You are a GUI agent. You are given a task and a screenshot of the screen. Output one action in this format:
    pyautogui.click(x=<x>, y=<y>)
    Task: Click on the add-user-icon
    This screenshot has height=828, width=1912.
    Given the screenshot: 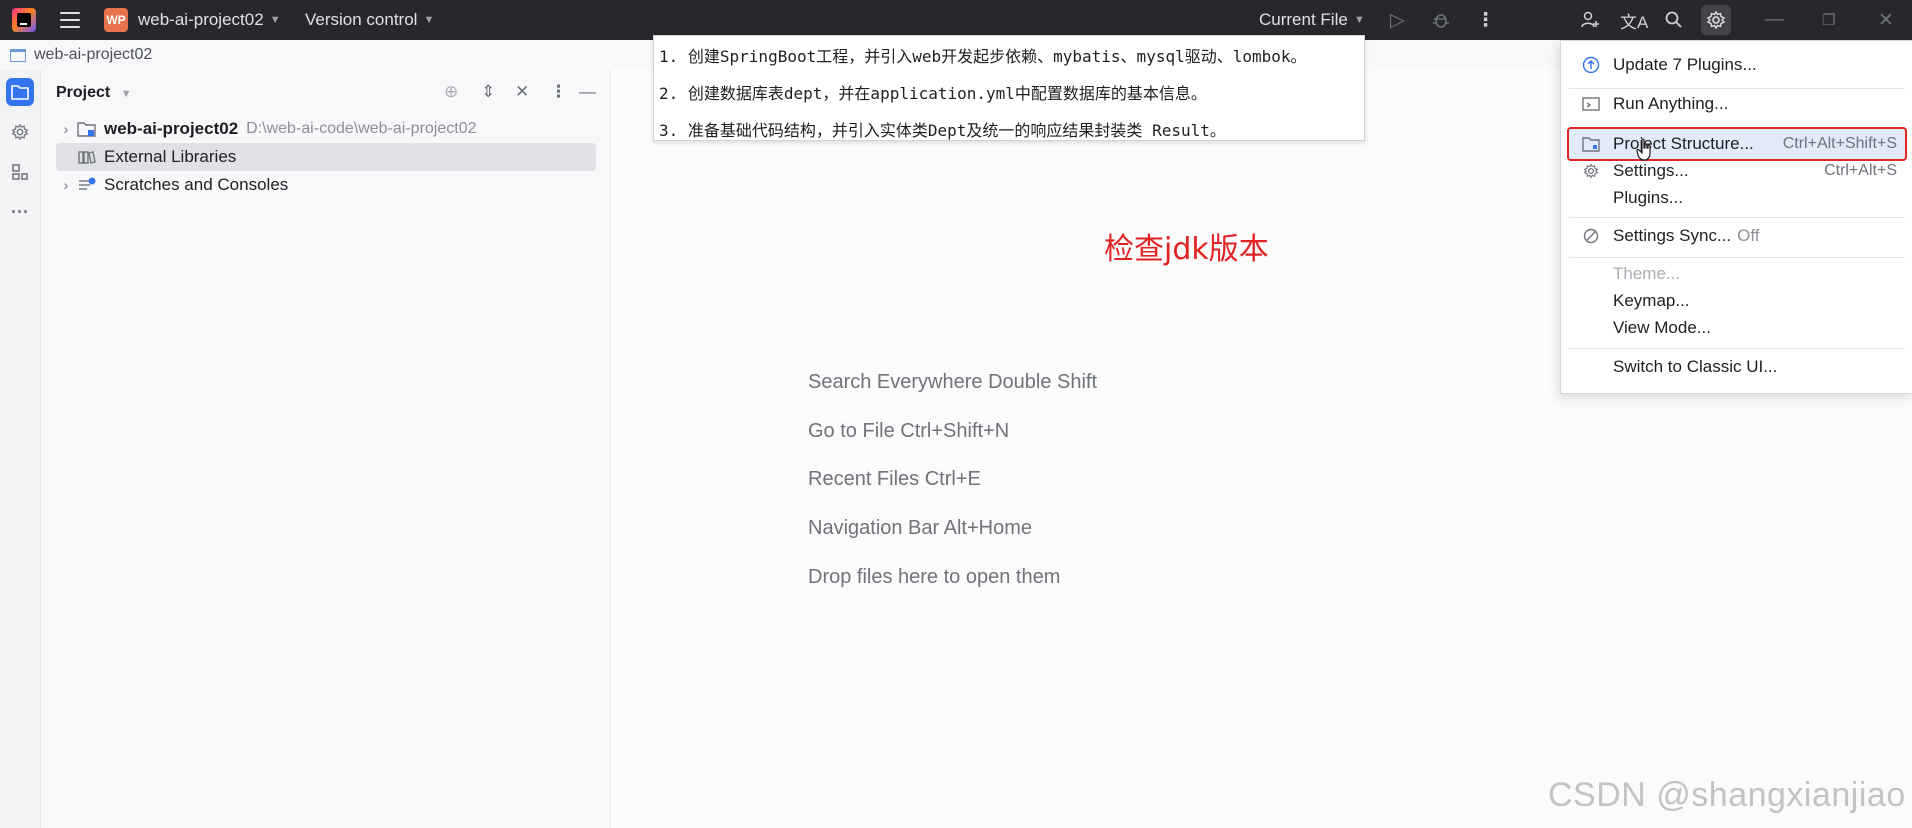 What is the action you would take?
    pyautogui.click(x=1590, y=19)
    